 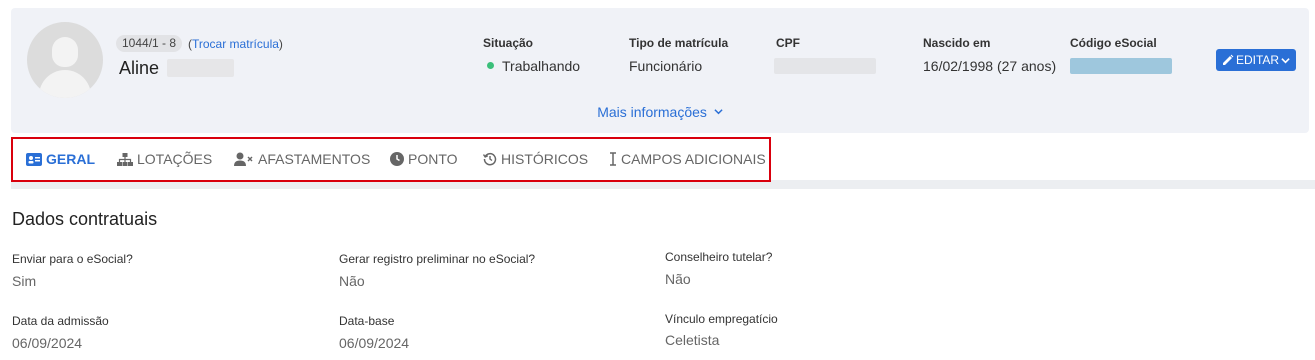 I want to click on guardian-council-value: Não, so click(x=678, y=279).